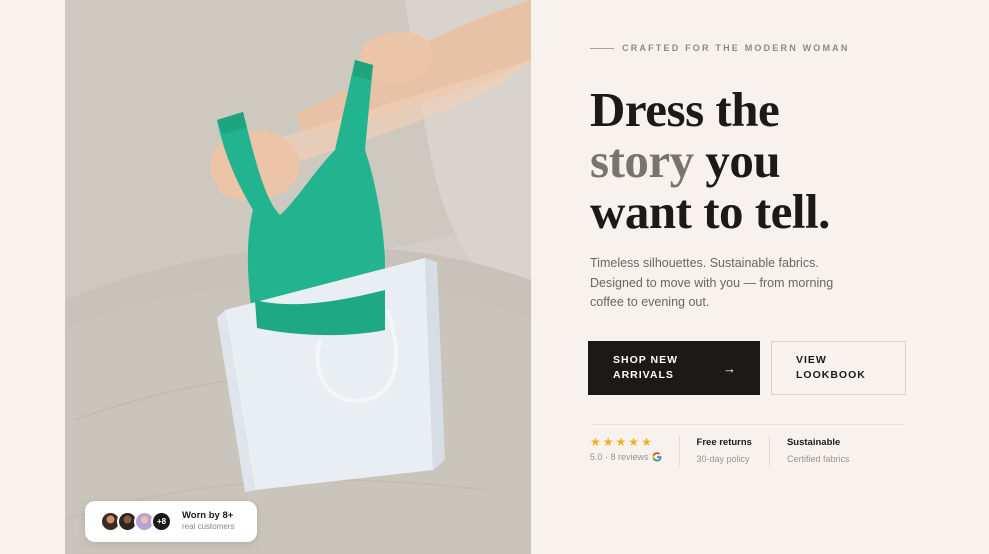 This screenshot has width=989, height=554. I want to click on rating-text: 5.0 · 8 reviews, so click(619, 457).